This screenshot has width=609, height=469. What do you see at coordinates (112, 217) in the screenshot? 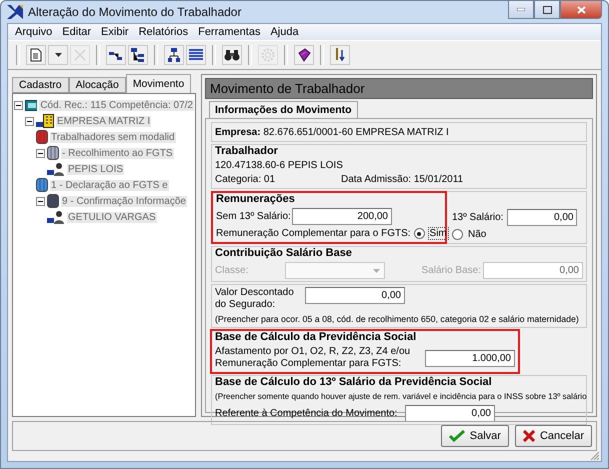
I see `tree-item: GETULIO VARGAS` at bounding box center [112, 217].